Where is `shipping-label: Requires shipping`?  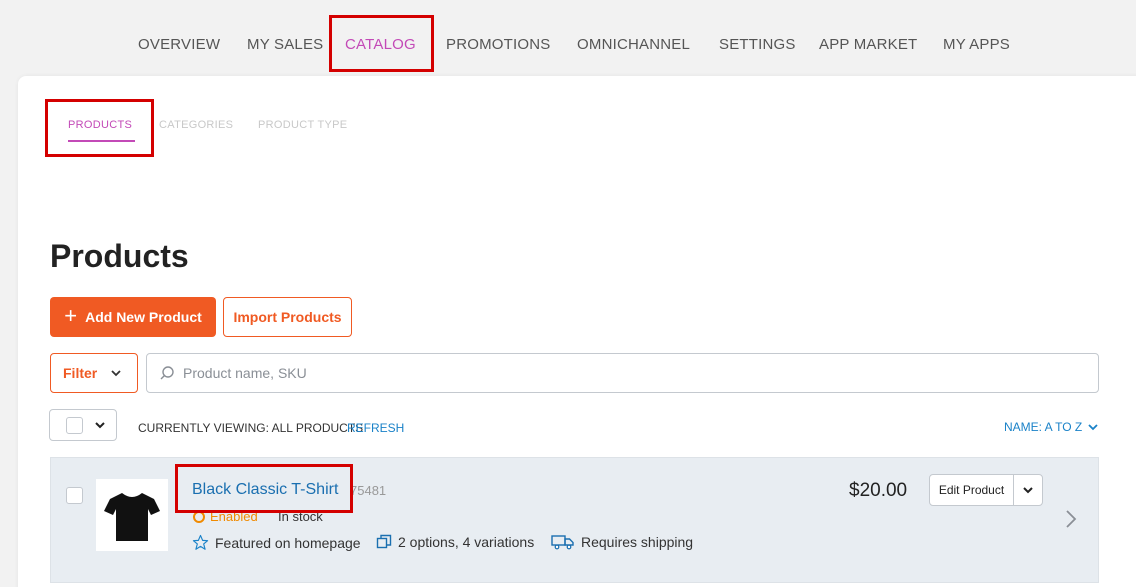 shipping-label: Requires shipping is located at coordinates (637, 542).